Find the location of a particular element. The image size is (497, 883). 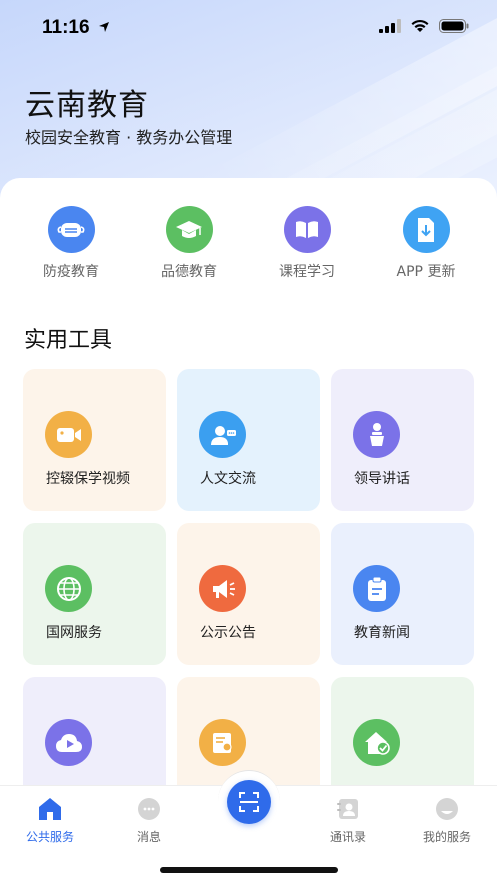

tab-label: 消息 is located at coordinates (148, 837).